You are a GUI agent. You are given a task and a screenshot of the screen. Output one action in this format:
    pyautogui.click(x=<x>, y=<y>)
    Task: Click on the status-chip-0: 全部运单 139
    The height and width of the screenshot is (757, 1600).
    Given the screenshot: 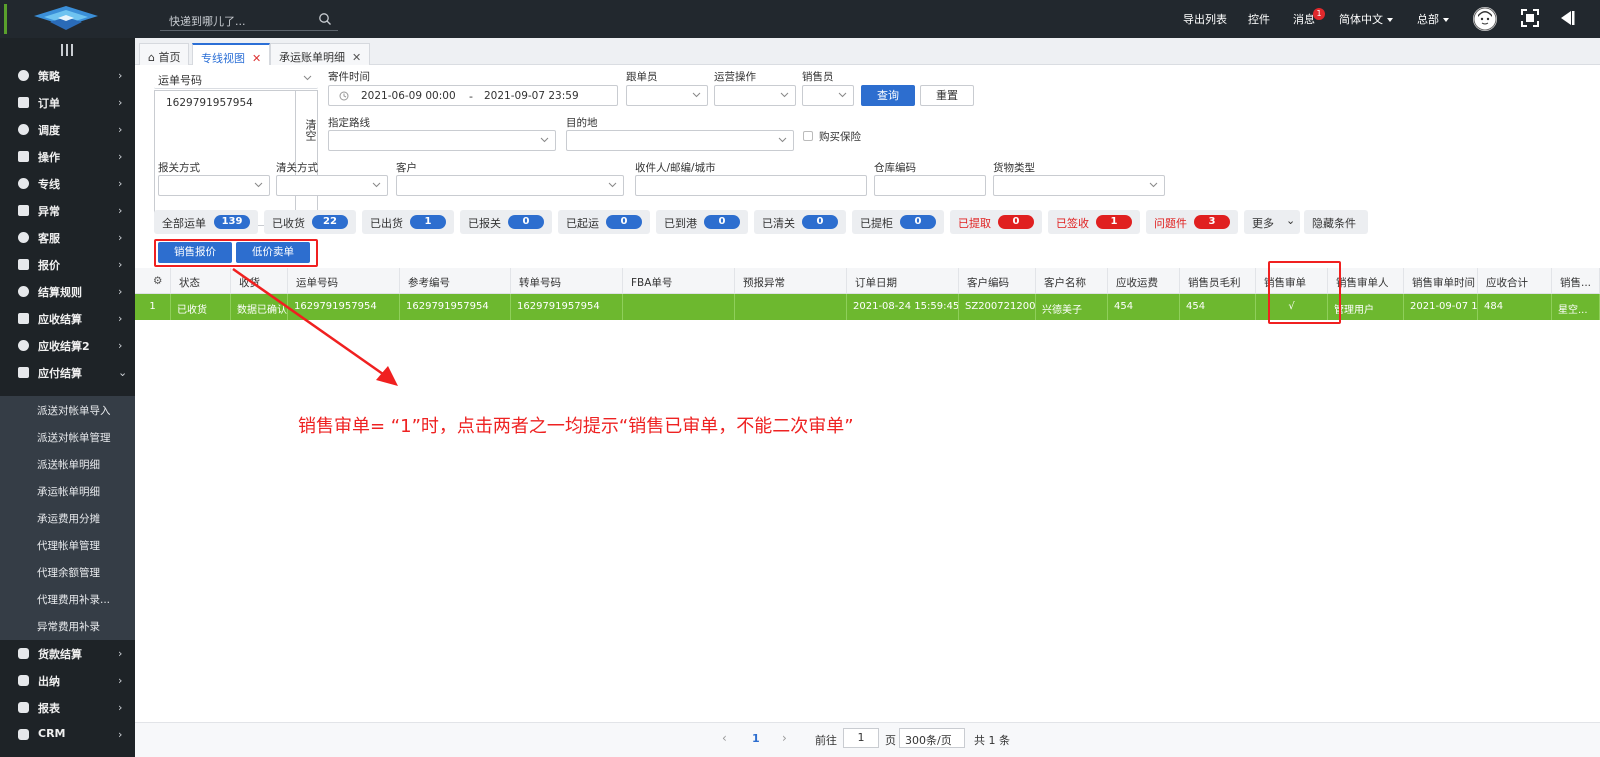 What is the action you would take?
    pyautogui.click(x=206, y=222)
    